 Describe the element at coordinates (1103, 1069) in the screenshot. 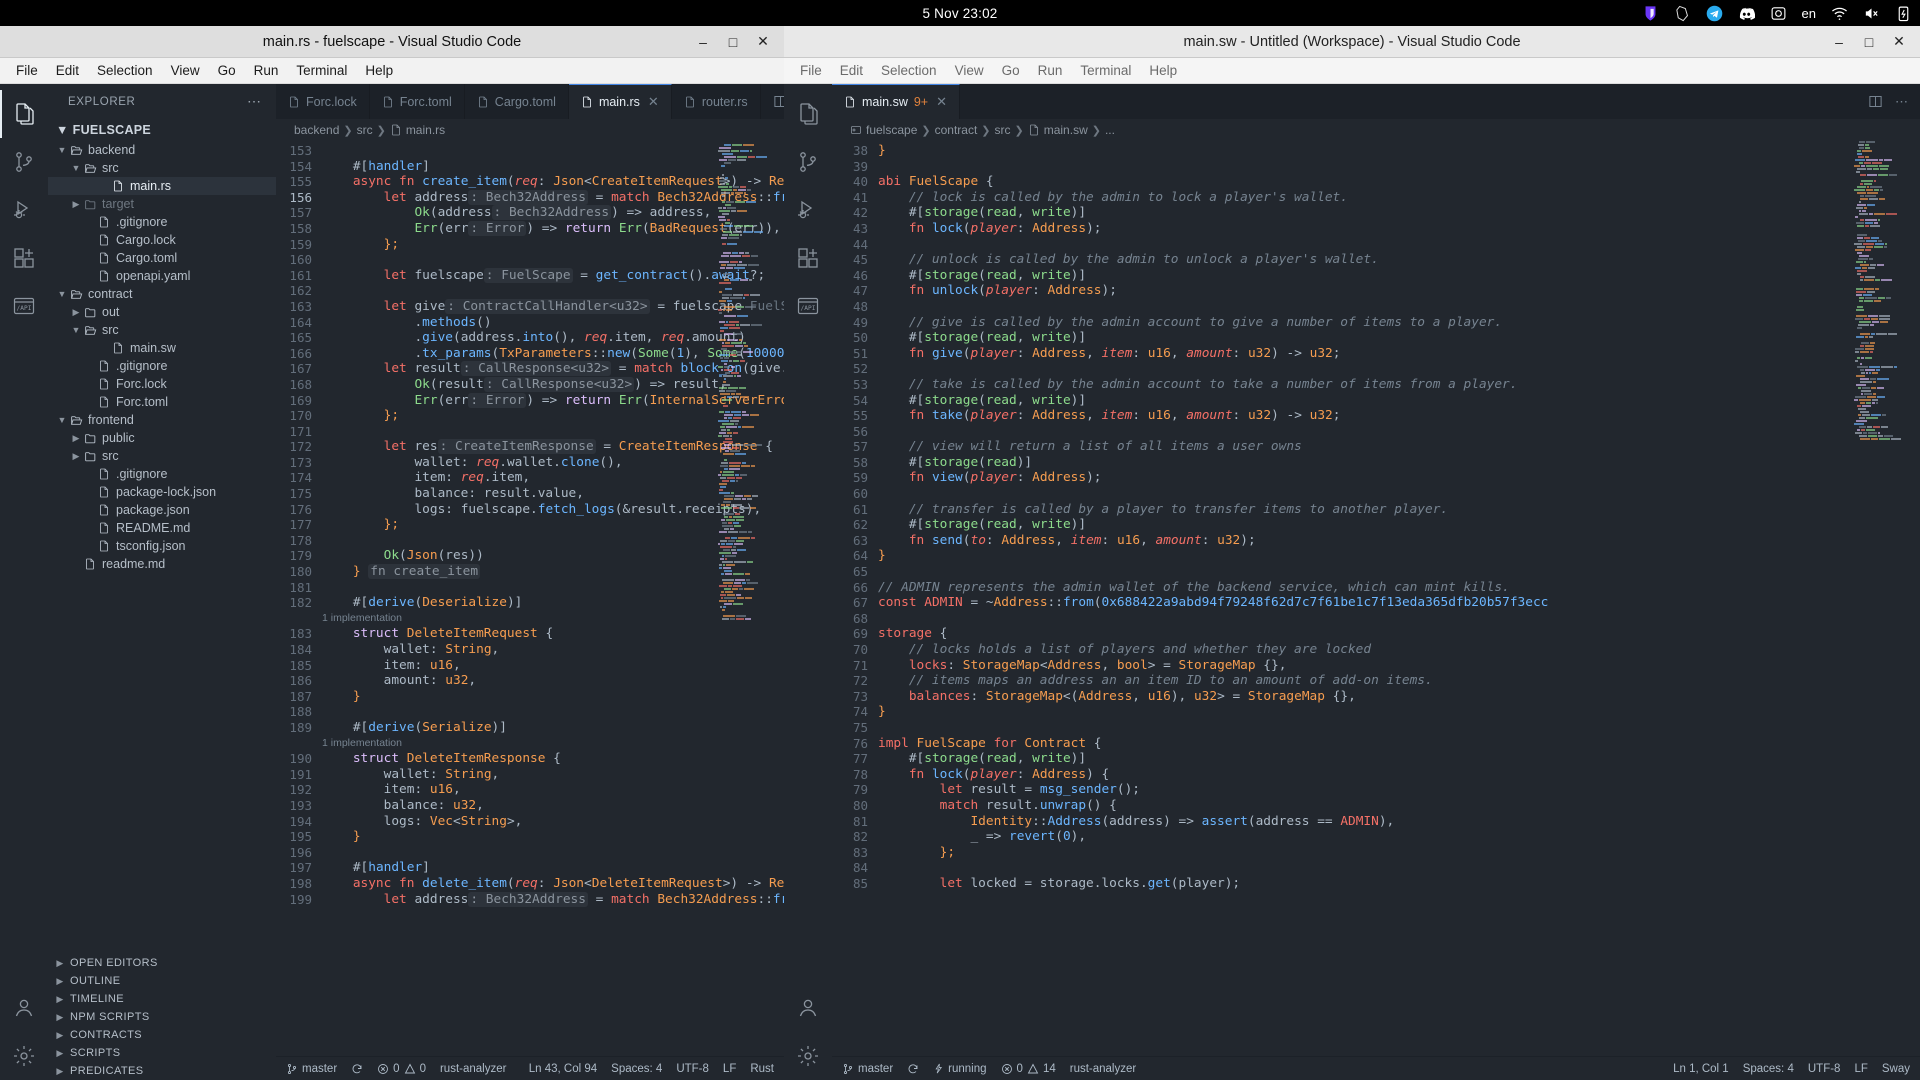

I see `status-language-server: rust-analyzer` at that location.